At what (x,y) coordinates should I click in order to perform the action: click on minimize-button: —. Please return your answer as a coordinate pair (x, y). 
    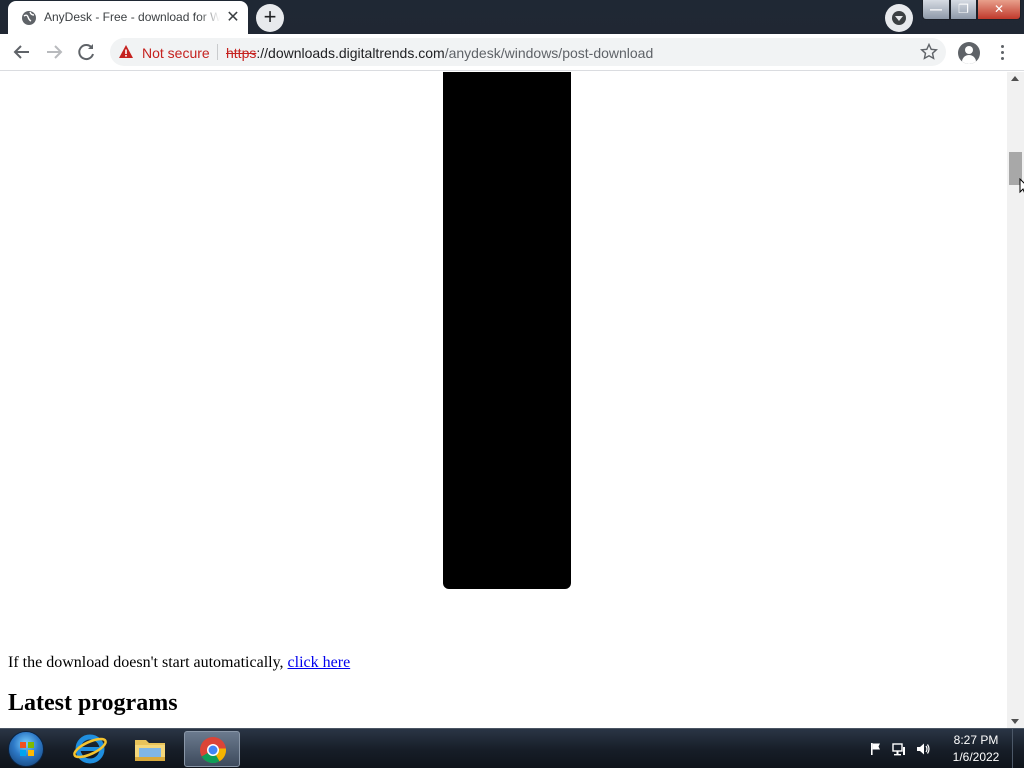
    Looking at the image, I should click on (936, 10).